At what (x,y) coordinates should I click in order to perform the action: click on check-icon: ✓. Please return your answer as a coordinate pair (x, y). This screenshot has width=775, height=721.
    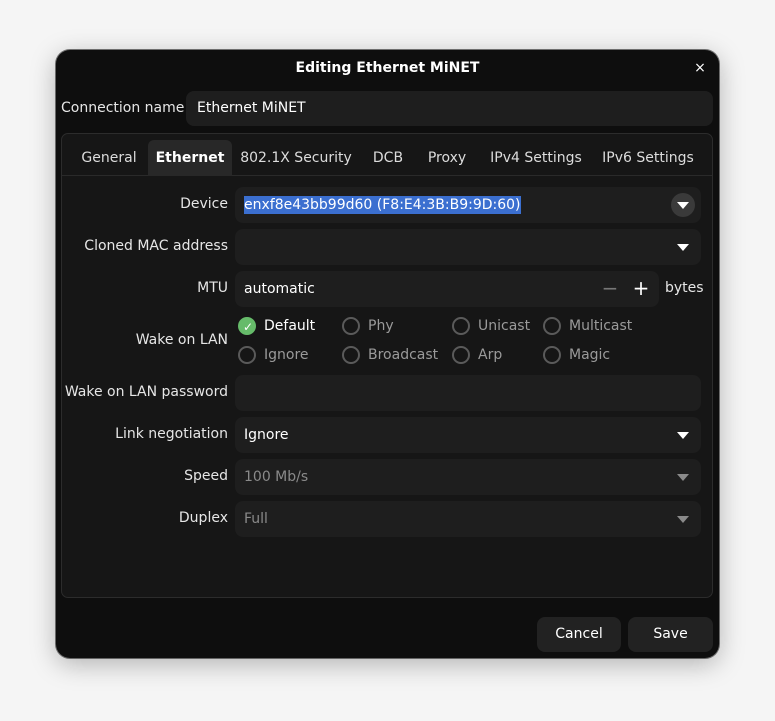
    Looking at the image, I should click on (248, 327).